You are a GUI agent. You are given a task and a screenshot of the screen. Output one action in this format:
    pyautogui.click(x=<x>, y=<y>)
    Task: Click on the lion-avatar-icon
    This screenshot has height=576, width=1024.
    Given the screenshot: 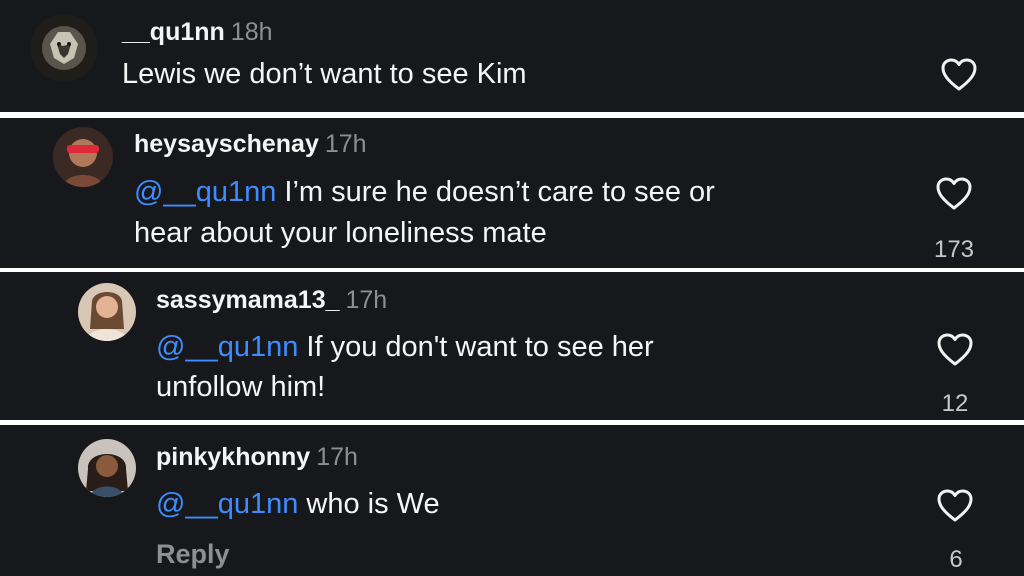 What is the action you would take?
    pyautogui.click(x=64, y=48)
    